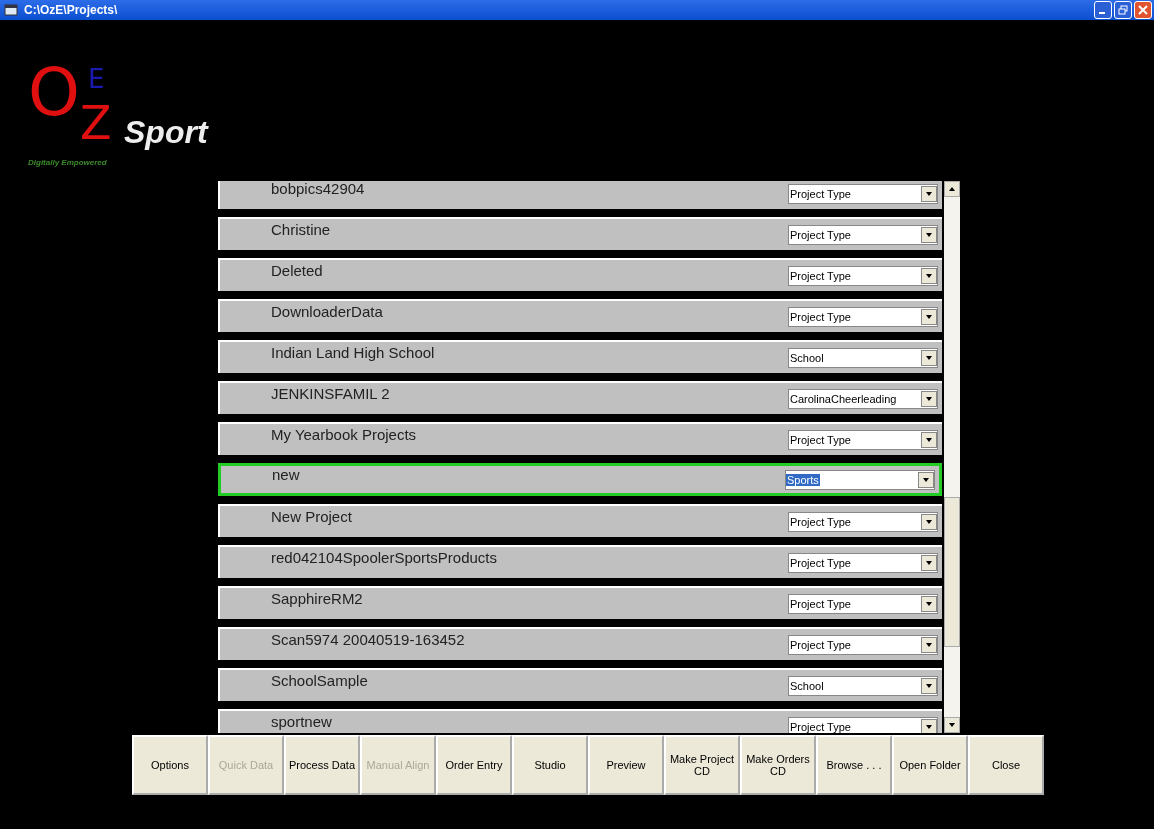  I want to click on project-name: Deleted, so click(297, 270).